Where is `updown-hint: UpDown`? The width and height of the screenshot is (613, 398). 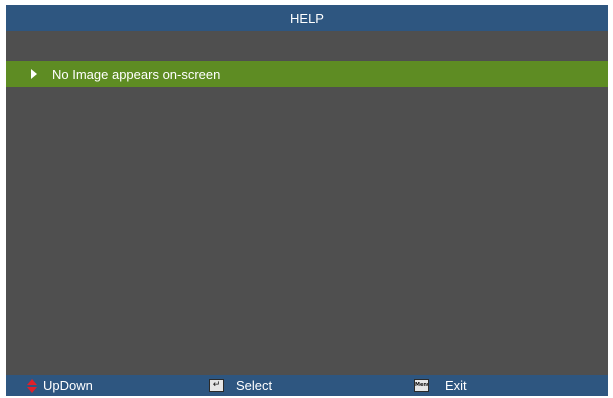
updown-hint: UpDown is located at coordinates (60, 385).